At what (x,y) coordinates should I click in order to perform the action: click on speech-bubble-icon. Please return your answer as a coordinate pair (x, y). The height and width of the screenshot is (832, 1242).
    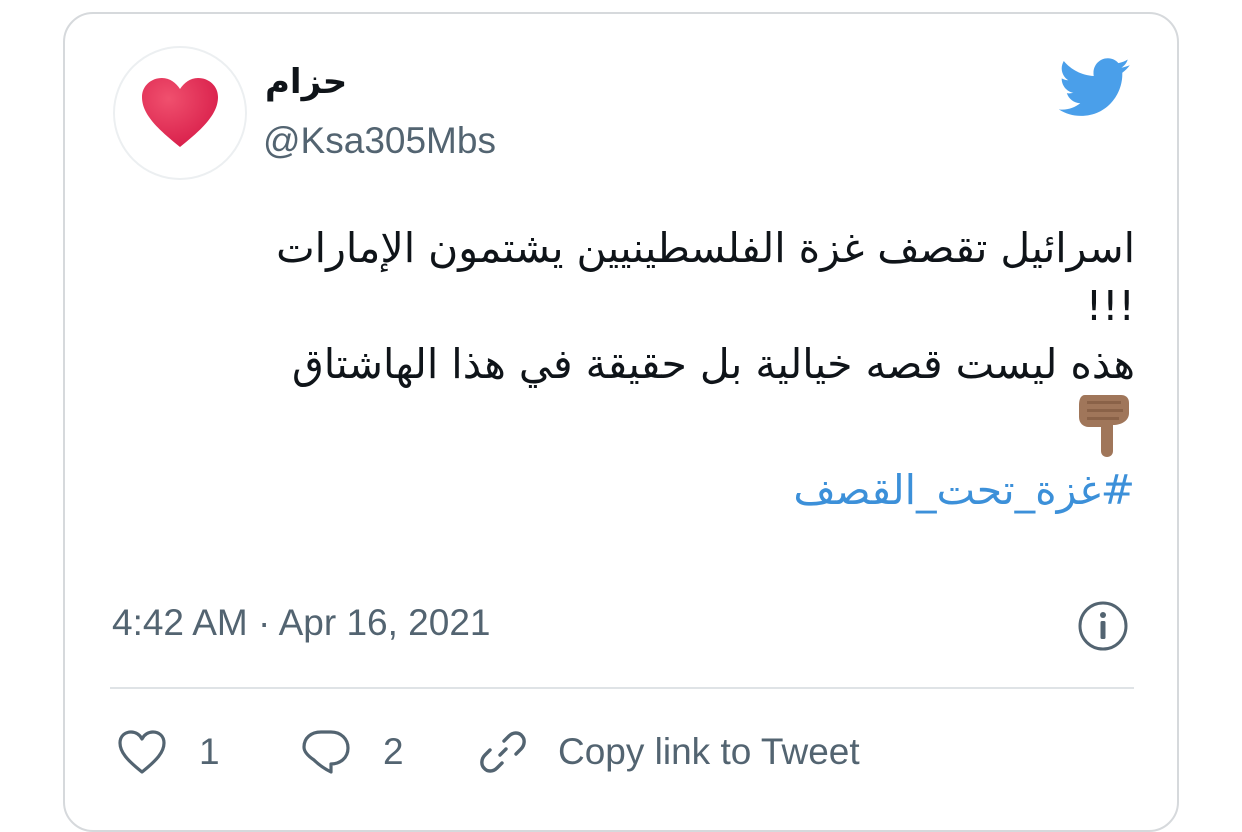
    Looking at the image, I should click on (326, 752).